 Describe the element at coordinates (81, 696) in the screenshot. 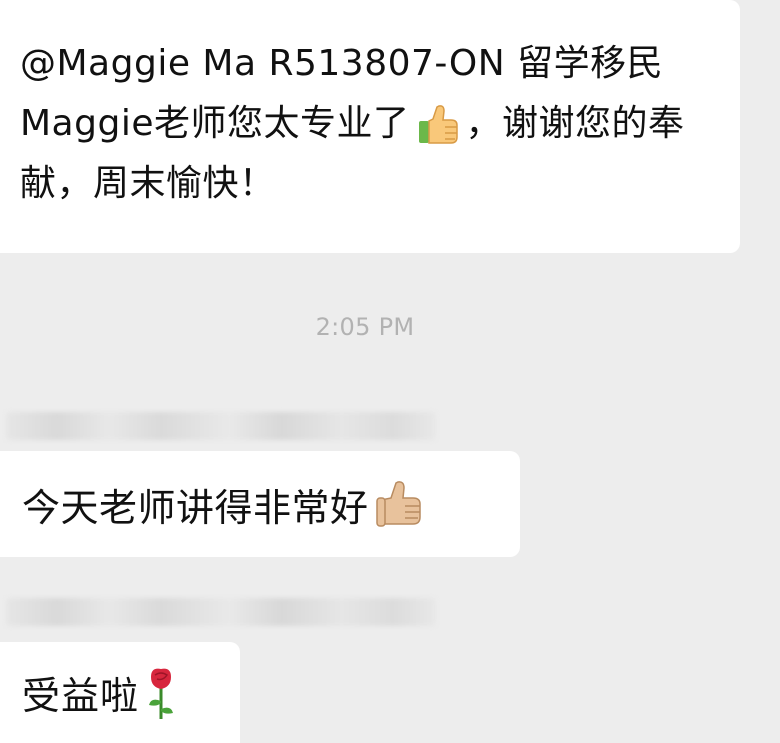

I see `message-text: 受益啦` at that location.